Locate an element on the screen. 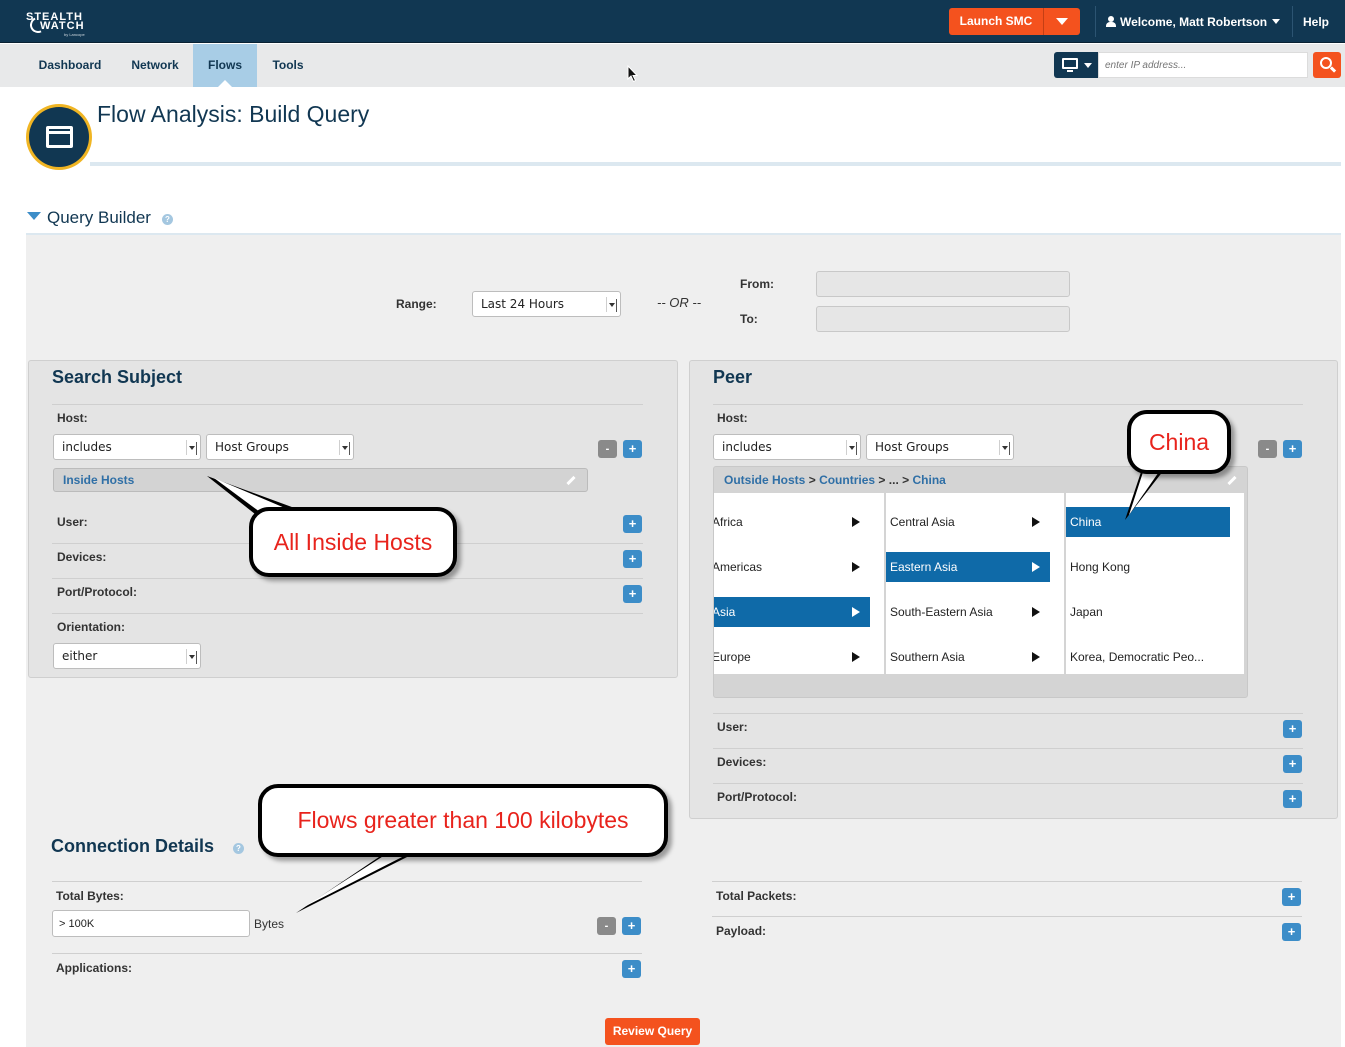 The width and height of the screenshot is (1345, 1047). launch-smc-dropdown-button is located at coordinates (1062, 21).